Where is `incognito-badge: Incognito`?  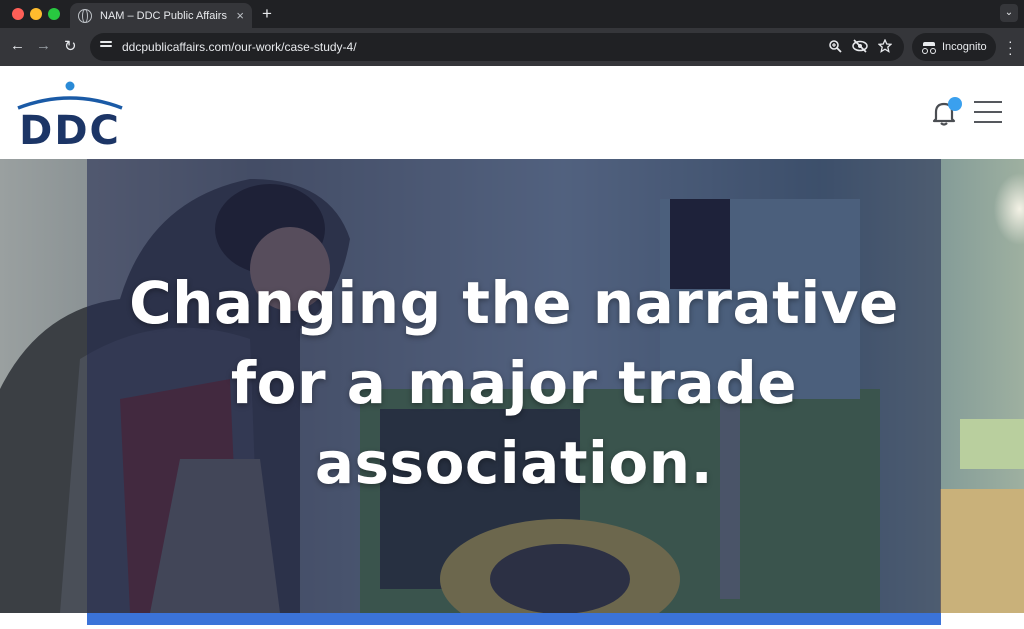 incognito-badge: Incognito is located at coordinates (954, 47).